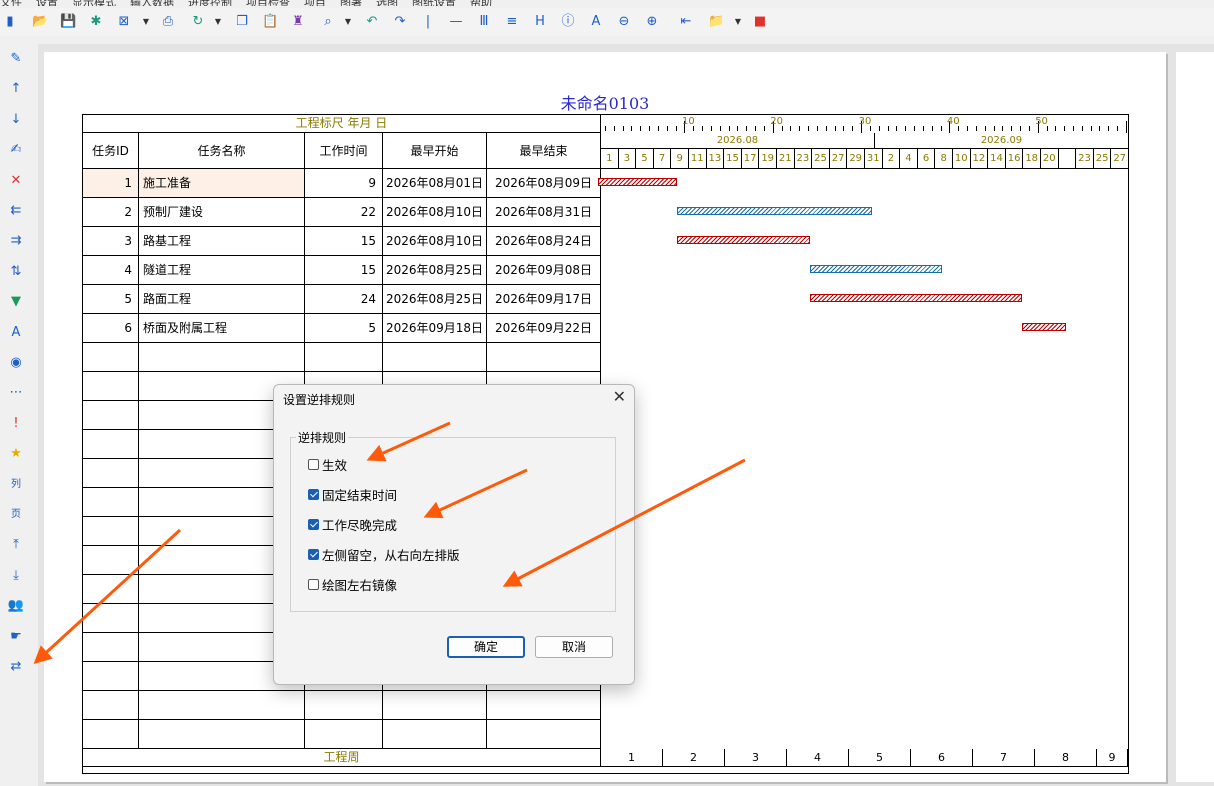  Describe the element at coordinates (435, 183) in the screenshot. I see `task-start-cell: 2026年08月01日` at that location.